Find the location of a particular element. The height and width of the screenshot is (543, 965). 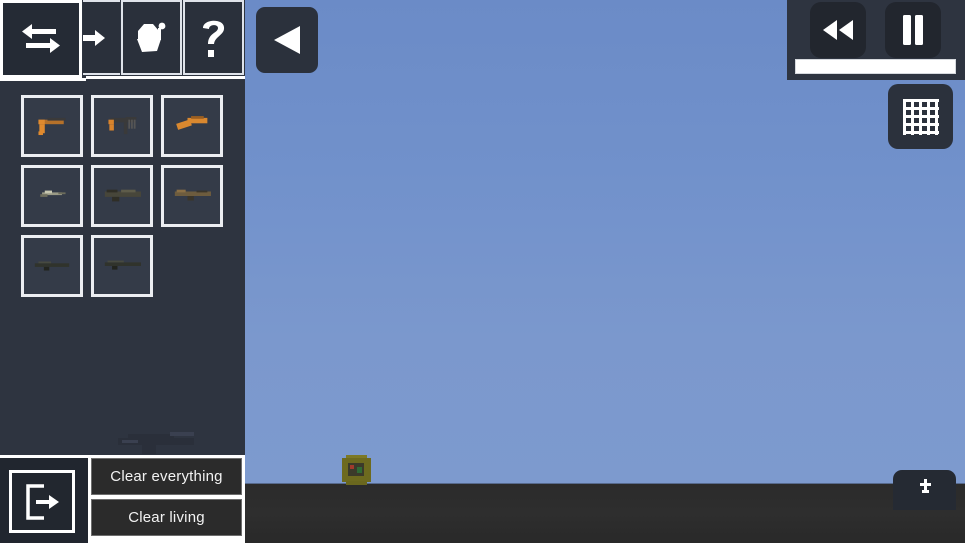

pistol-sprite is located at coordinates (52, 126).